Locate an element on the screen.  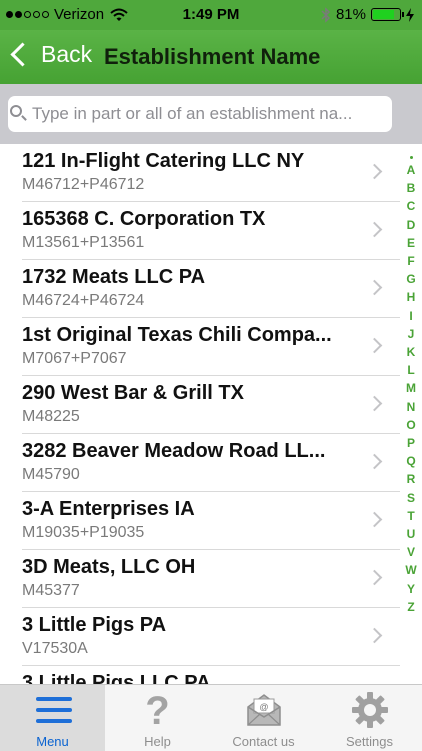
list-item: 3 Little Pigs LLC PA is located at coordinates (211, 675).